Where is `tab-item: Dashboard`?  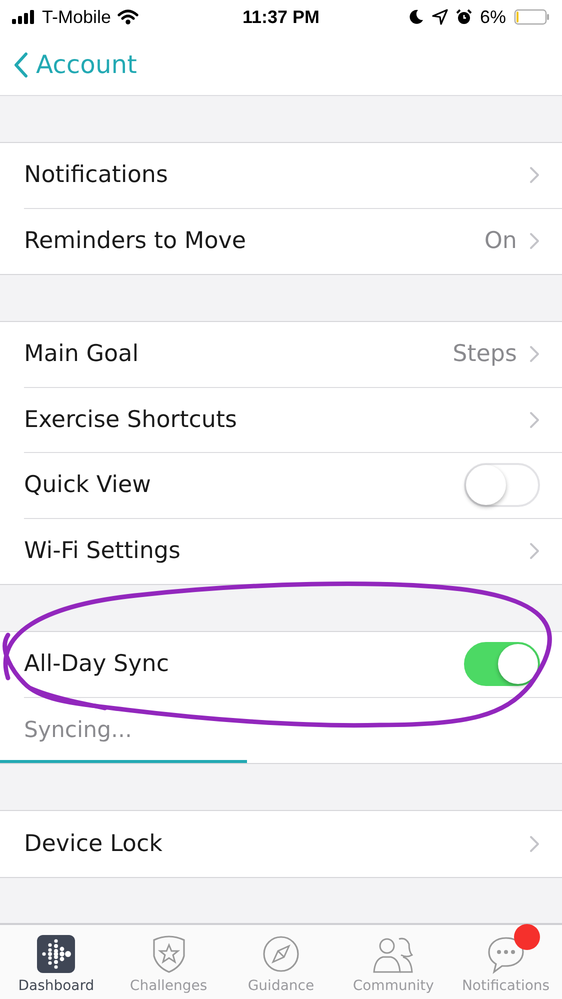 tab-item: Dashboard is located at coordinates (56, 959).